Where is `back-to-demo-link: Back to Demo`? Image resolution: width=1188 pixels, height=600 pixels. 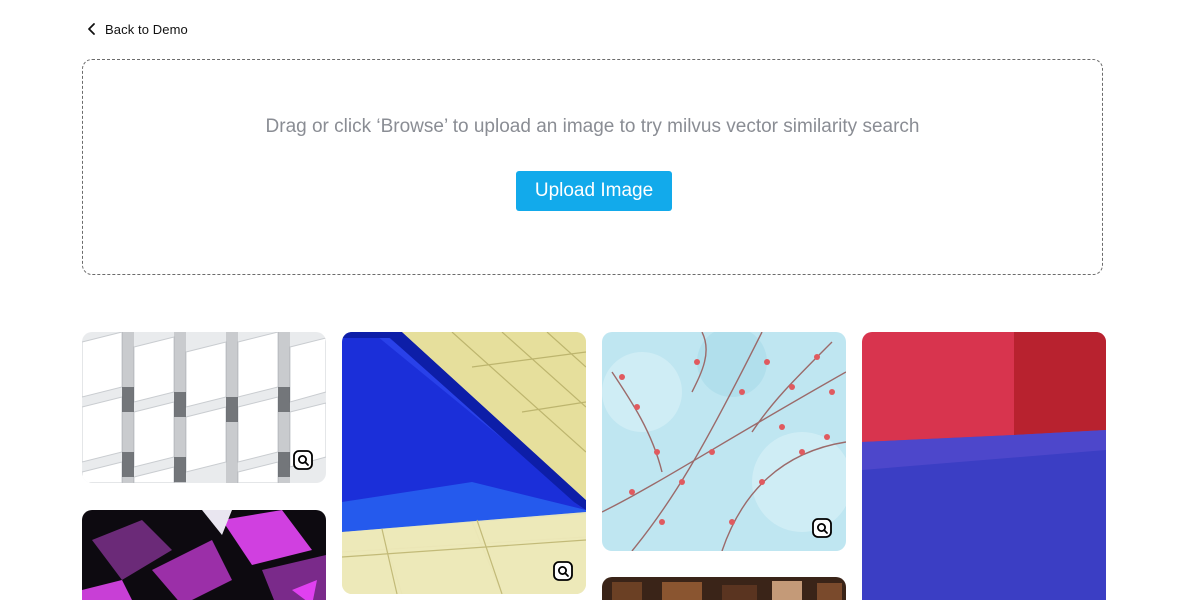
back-to-demo-link: Back to Demo is located at coordinates (137, 29).